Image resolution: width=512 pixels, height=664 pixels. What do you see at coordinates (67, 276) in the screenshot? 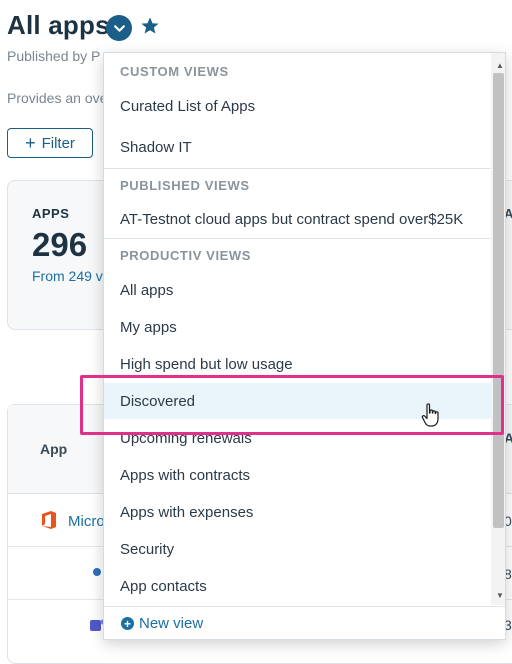
I see `apps-stat-sub: From 249 v` at bounding box center [67, 276].